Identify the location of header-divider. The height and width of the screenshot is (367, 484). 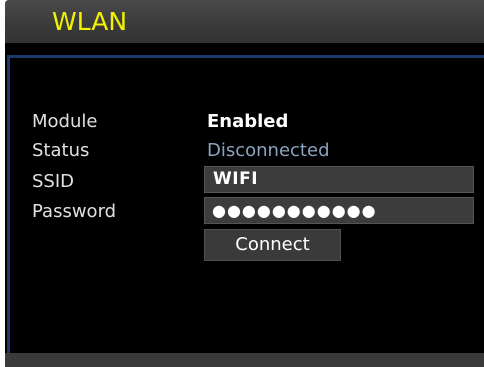
(245, 60).